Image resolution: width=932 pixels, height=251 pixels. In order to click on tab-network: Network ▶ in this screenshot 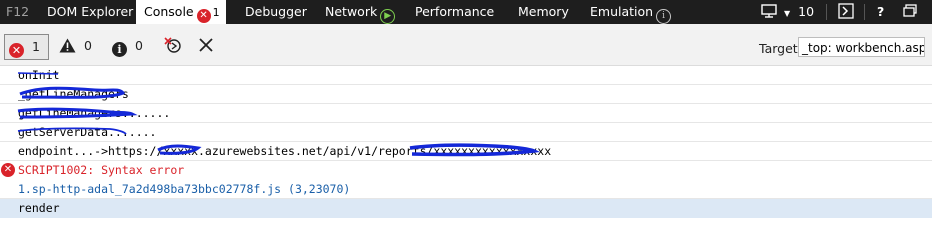, I will do `click(360, 12)`.